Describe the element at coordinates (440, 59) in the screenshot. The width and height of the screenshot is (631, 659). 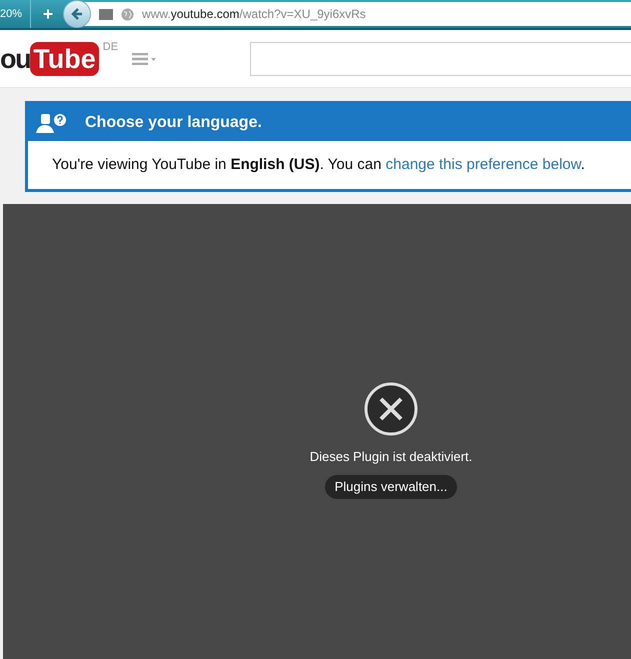
I see `search-field` at that location.